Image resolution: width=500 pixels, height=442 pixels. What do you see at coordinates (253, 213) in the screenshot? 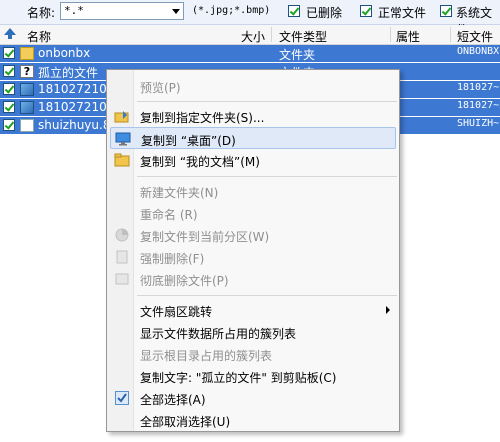
I see `menu-item-rename: 重命名 (R)` at bounding box center [253, 213].